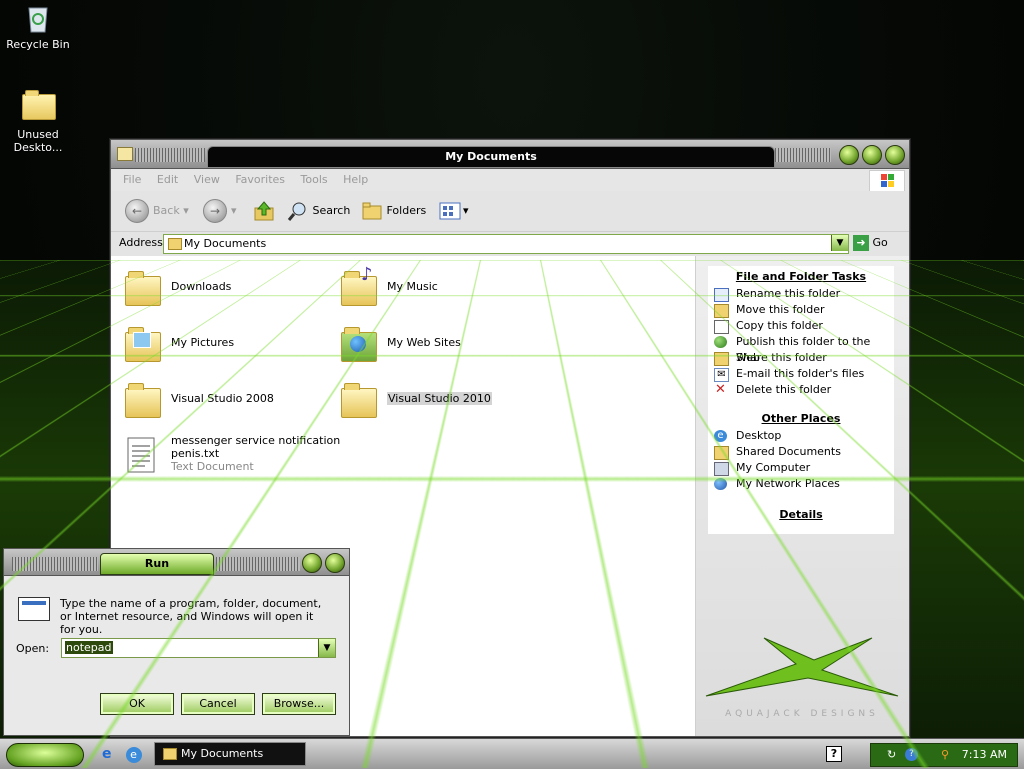 The width and height of the screenshot is (1024, 769). What do you see at coordinates (721, 327) in the screenshot?
I see `copy-icon` at bounding box center [721, 327].